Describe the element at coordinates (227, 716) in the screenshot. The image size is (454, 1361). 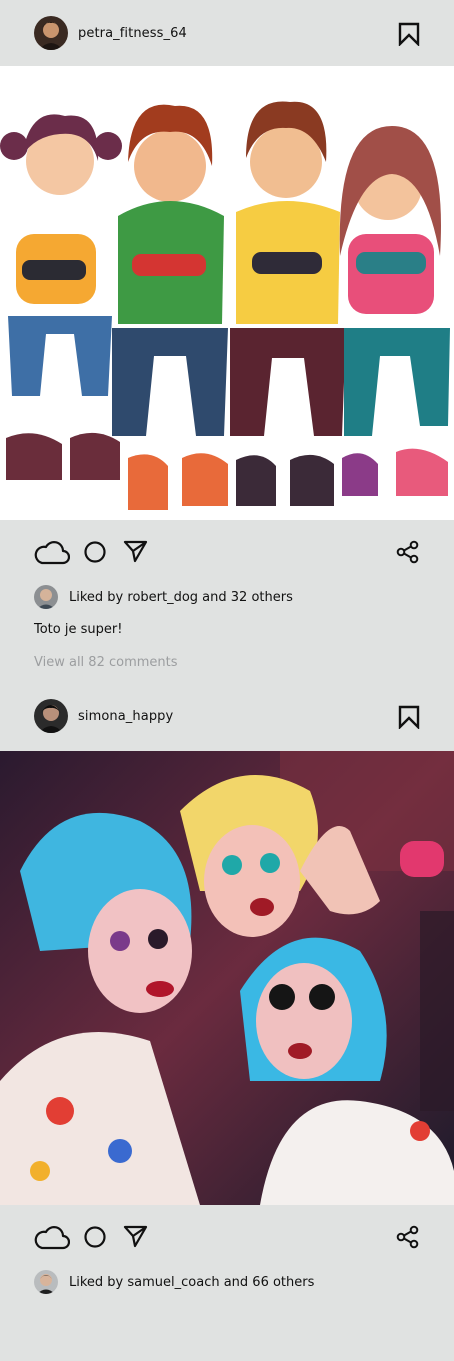
I see `post-header: simona_happy` at that location.